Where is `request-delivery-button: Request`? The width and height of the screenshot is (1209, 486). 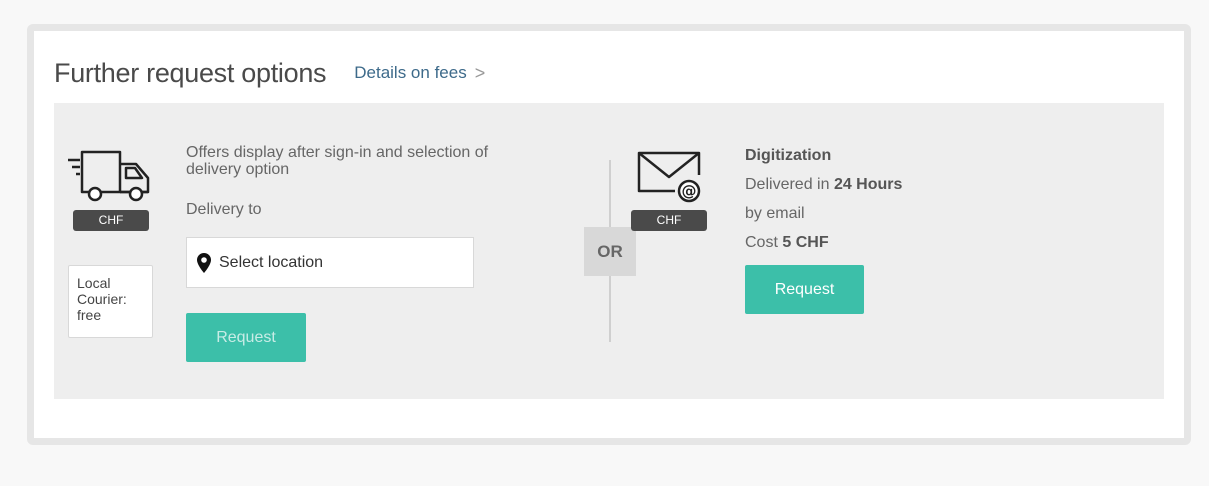
request-delivery-button: Request is located at coordinates (246, 337).